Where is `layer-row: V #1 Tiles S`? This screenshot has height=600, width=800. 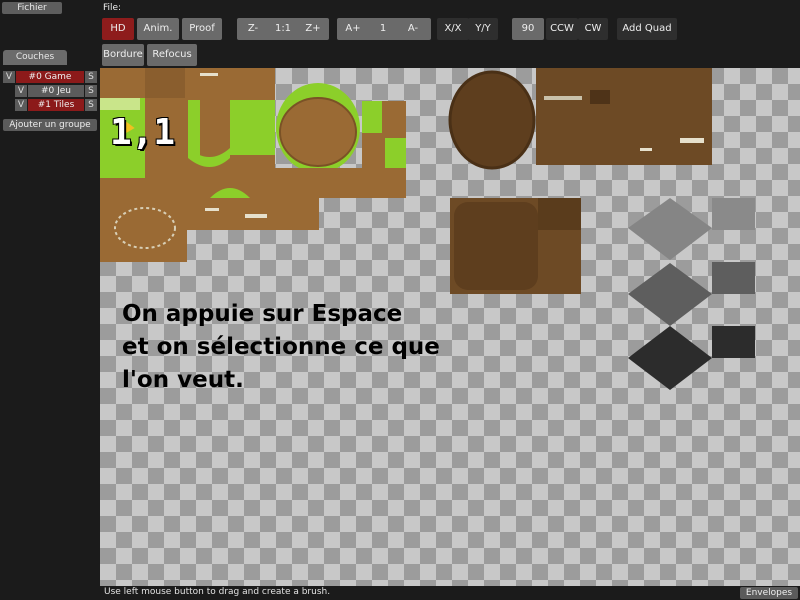 layer-row: V #1 Tiles S is located at coordinates (56, 105).